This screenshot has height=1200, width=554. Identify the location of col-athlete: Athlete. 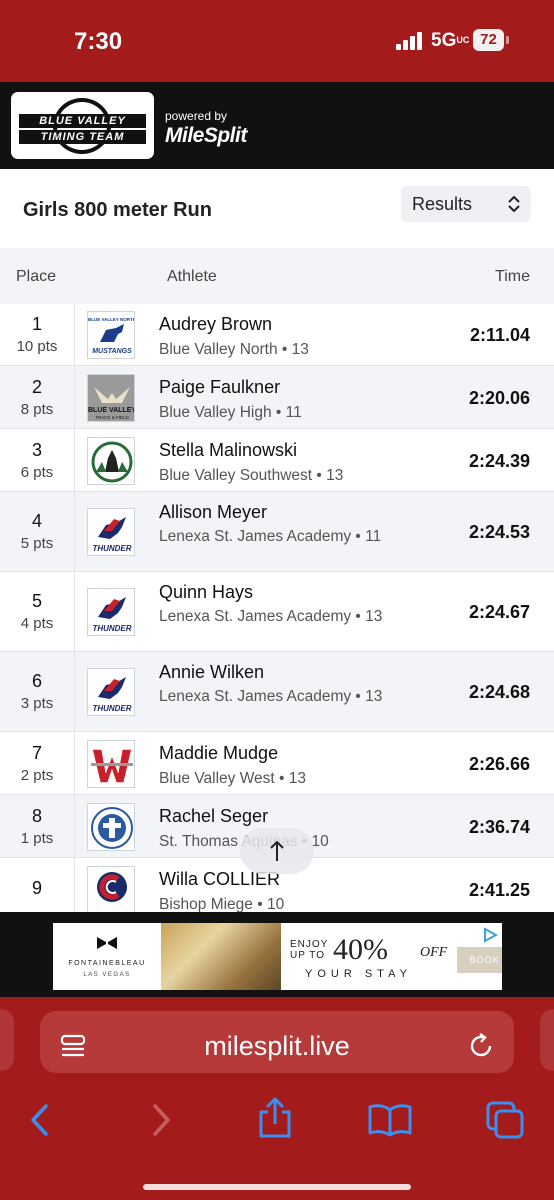
(192, 276).